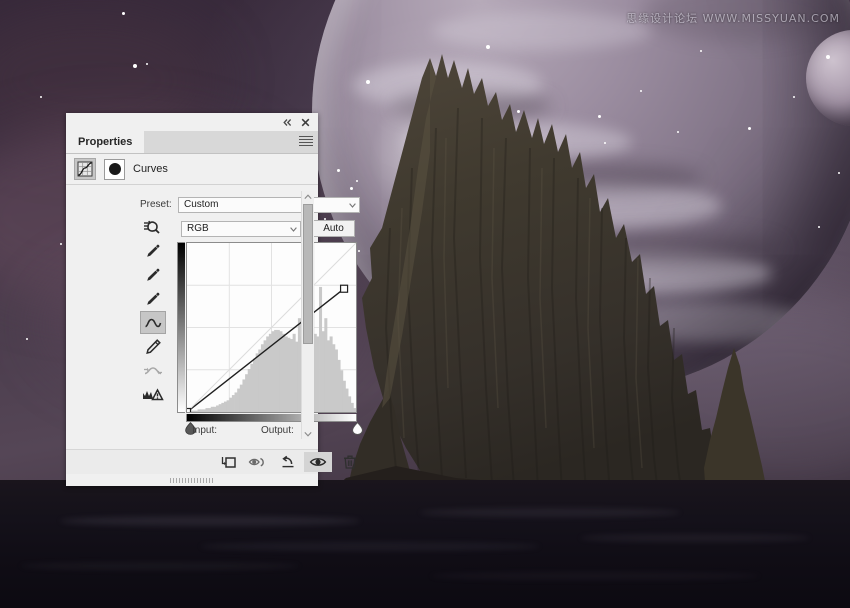  Describe the element at coordinates (733, 18) in the screenshot. I see `watermark-text: 思缘设计论坛 WWW.MISSYUAN.COM` at that location.